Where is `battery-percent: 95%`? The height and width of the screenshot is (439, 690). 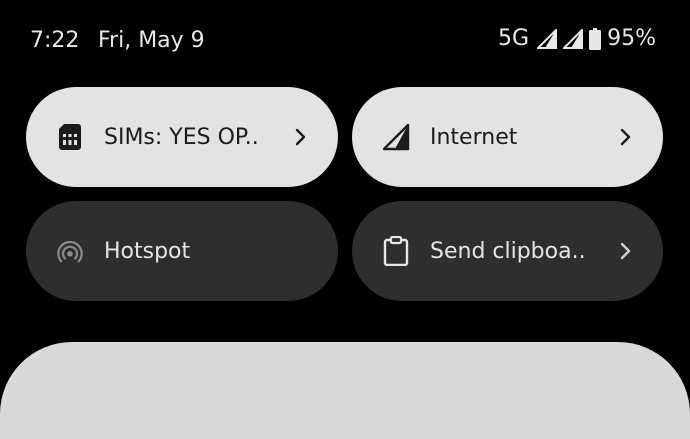
battery-percent: 95% is located at coordinates (631, 38).